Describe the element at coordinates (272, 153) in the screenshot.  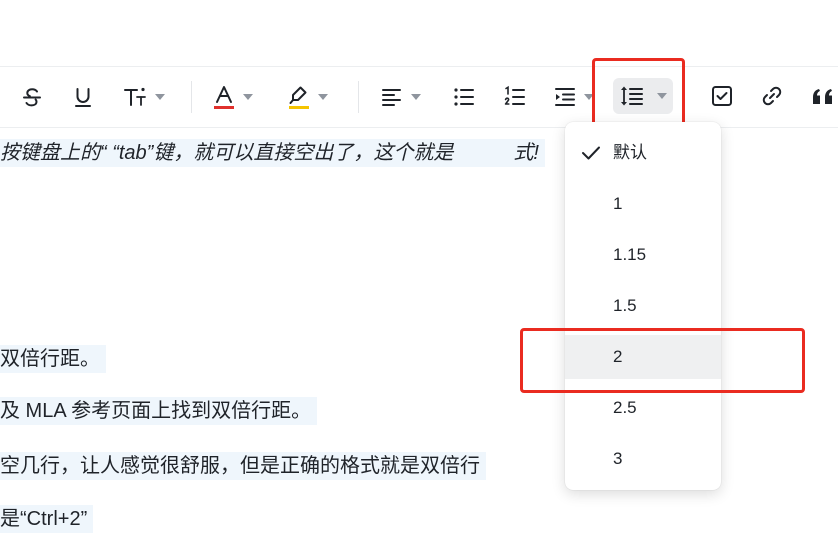
I see `editor-line-1: 按键盘上的“ “tab”键，就可以直接空出了，这个就是 式!` at that location.